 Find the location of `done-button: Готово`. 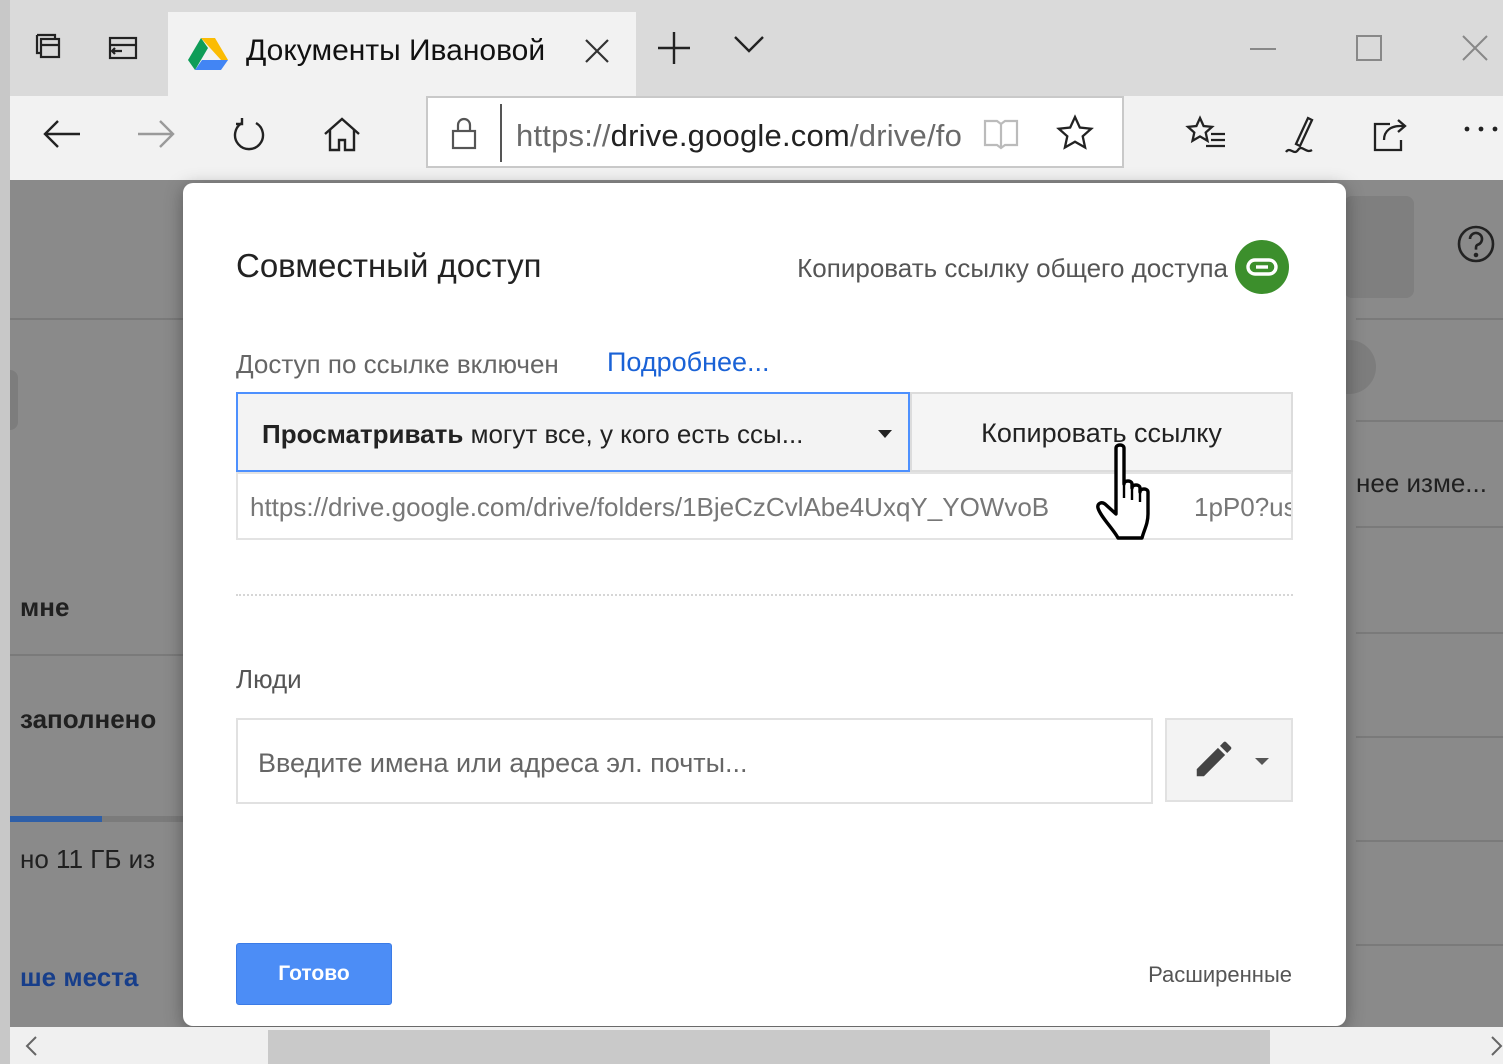

done-button: Готово is located at coordinates (314, 974).